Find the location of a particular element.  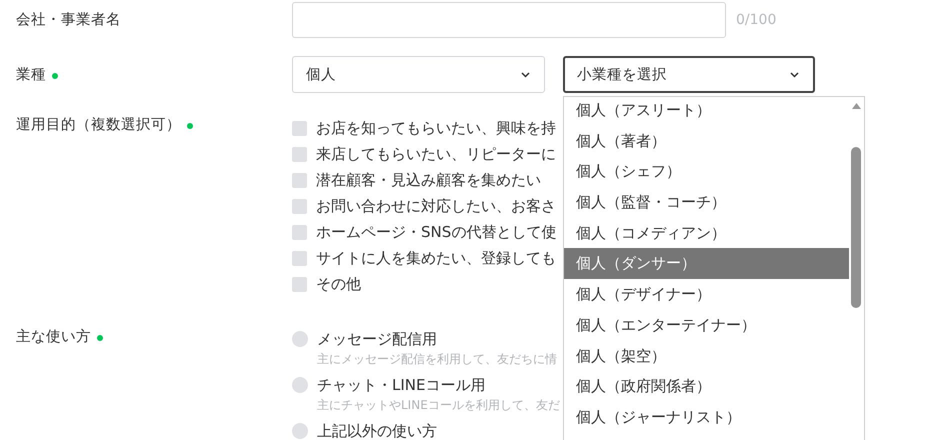

character-count: 0/100 is located at coordinates (756, 20).